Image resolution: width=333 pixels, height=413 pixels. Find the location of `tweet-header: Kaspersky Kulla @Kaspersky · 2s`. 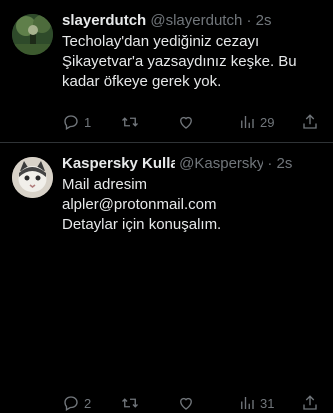

tweet-header: Kaspersky Kulla @Kaspersky · 2s is located at coordinates (193, 164).